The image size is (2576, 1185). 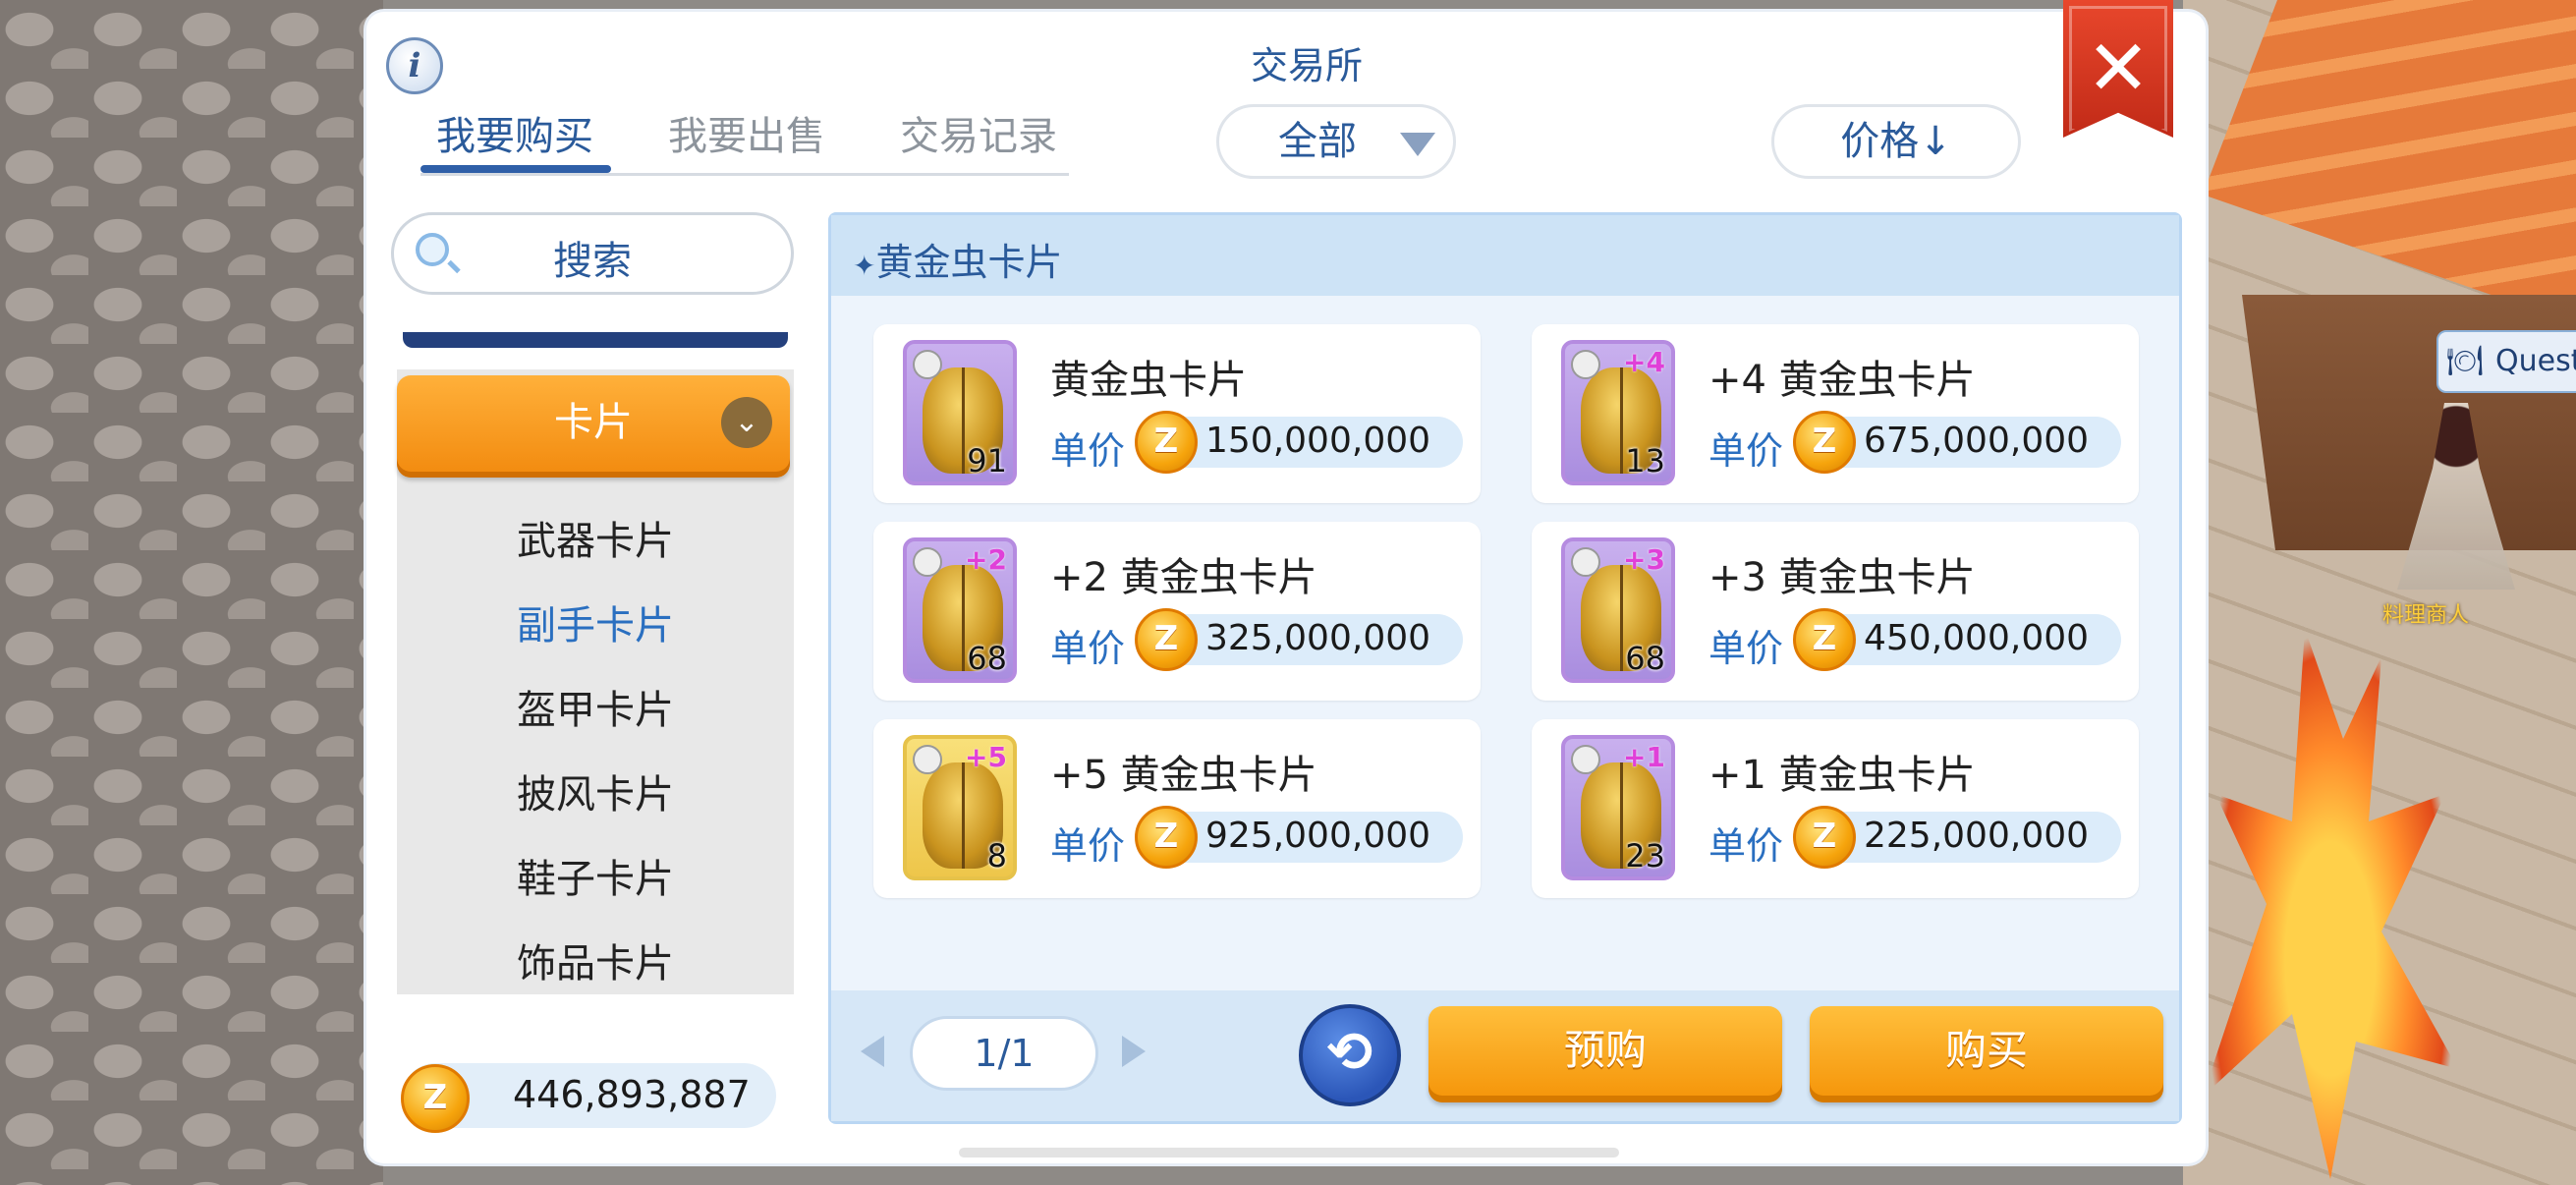 I want to click on sort-by-price-button: 价格↓, so click(x=1896, y=141).